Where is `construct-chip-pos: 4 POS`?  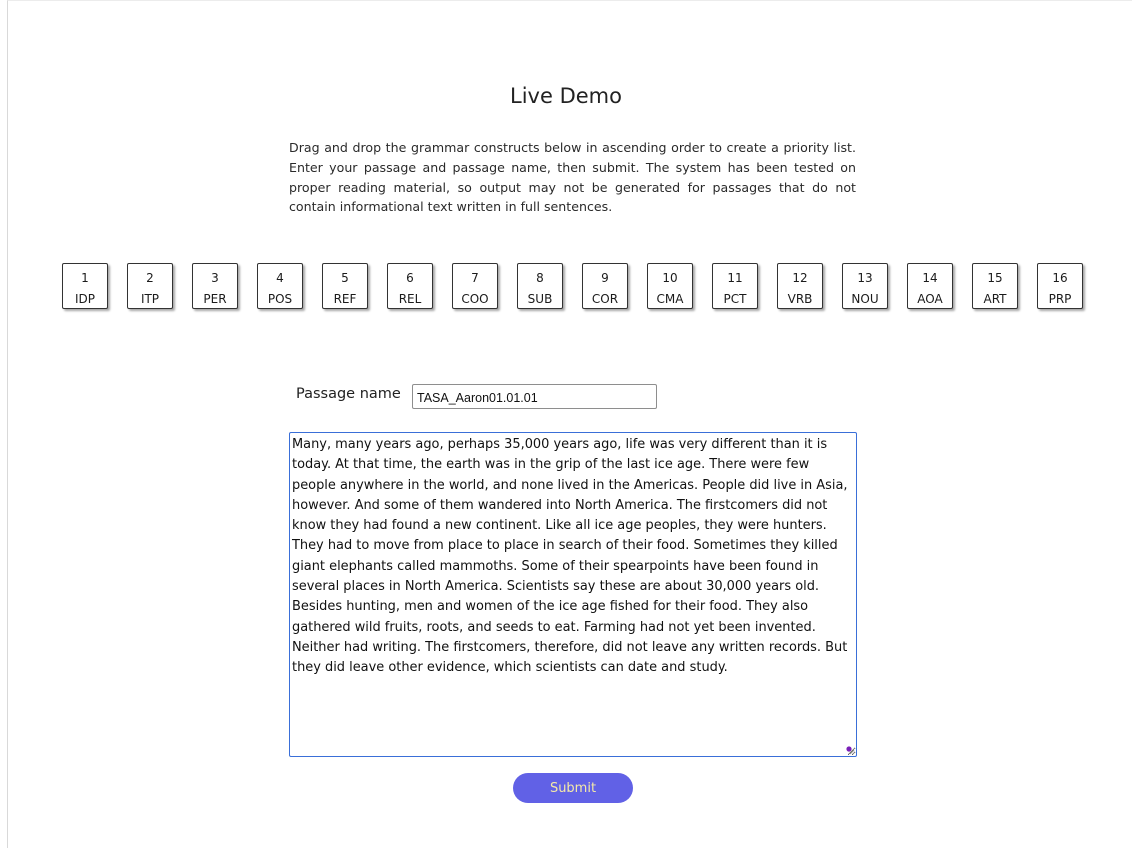 construct-chip-pos: 4 POS is located at coordinates (280, 286).